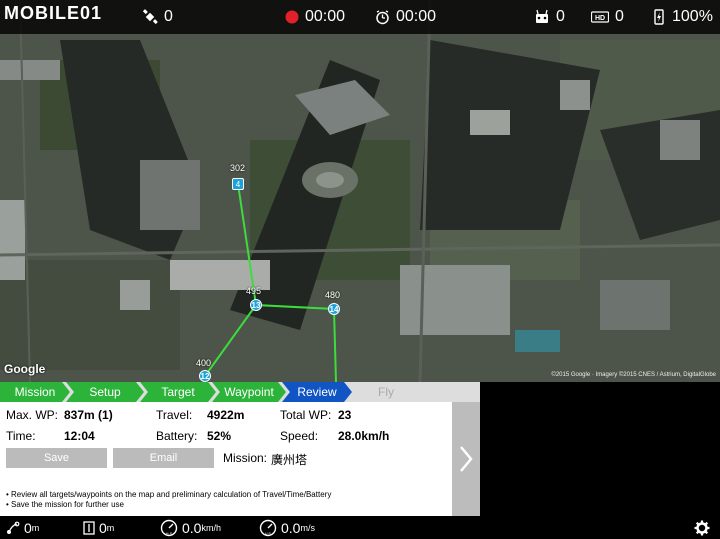  I want to click on mission-label: Mission:, so click(245, 458).